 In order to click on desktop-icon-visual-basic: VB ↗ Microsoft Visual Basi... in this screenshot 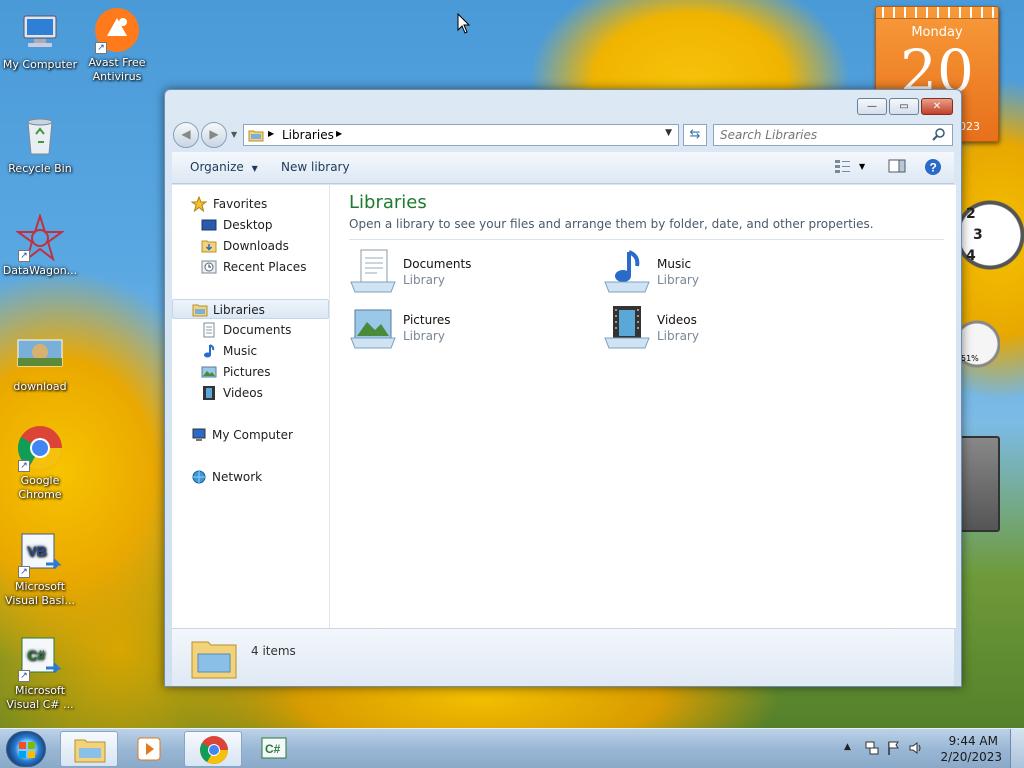, I will do `click(40, 569)`.